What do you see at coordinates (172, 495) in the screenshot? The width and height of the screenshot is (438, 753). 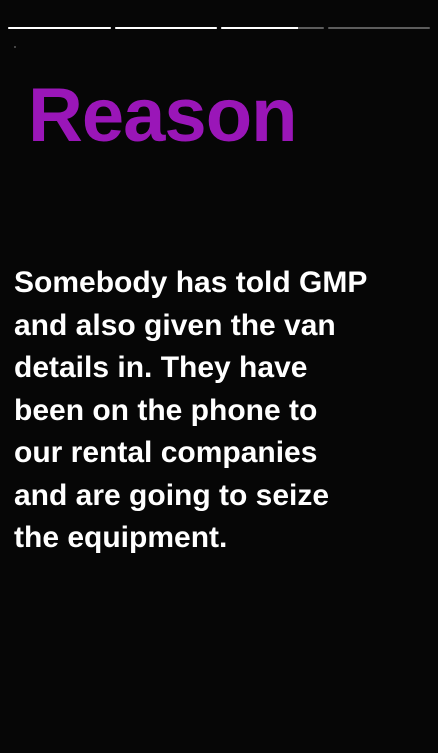 I see `body-line-6: and are going to seize` at bounding box center [172, 495].